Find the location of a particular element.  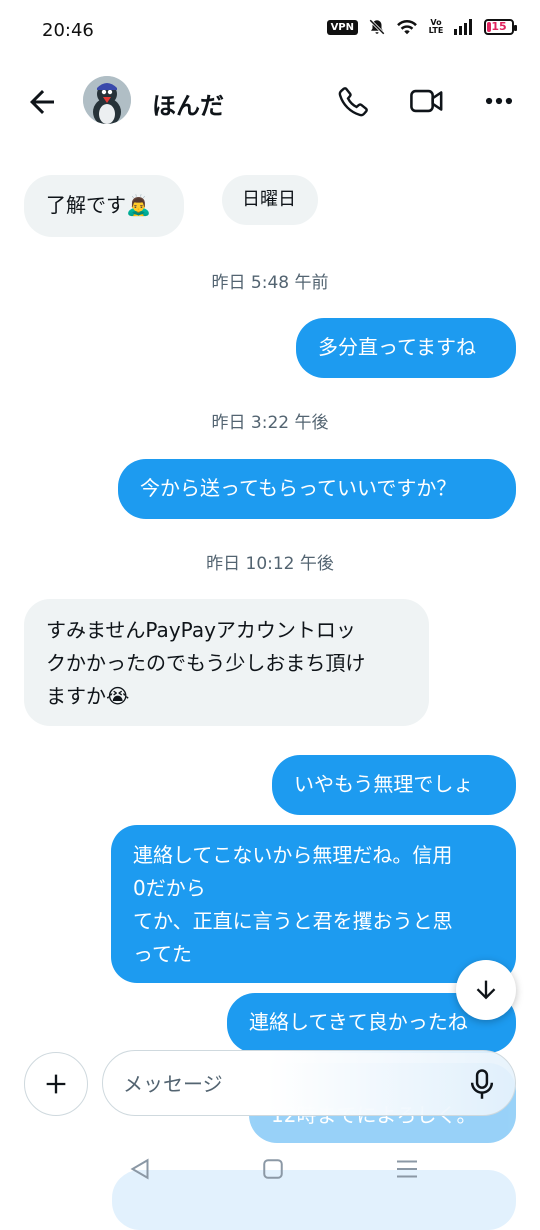

plus-icon is located at coordinates (56, 1084).